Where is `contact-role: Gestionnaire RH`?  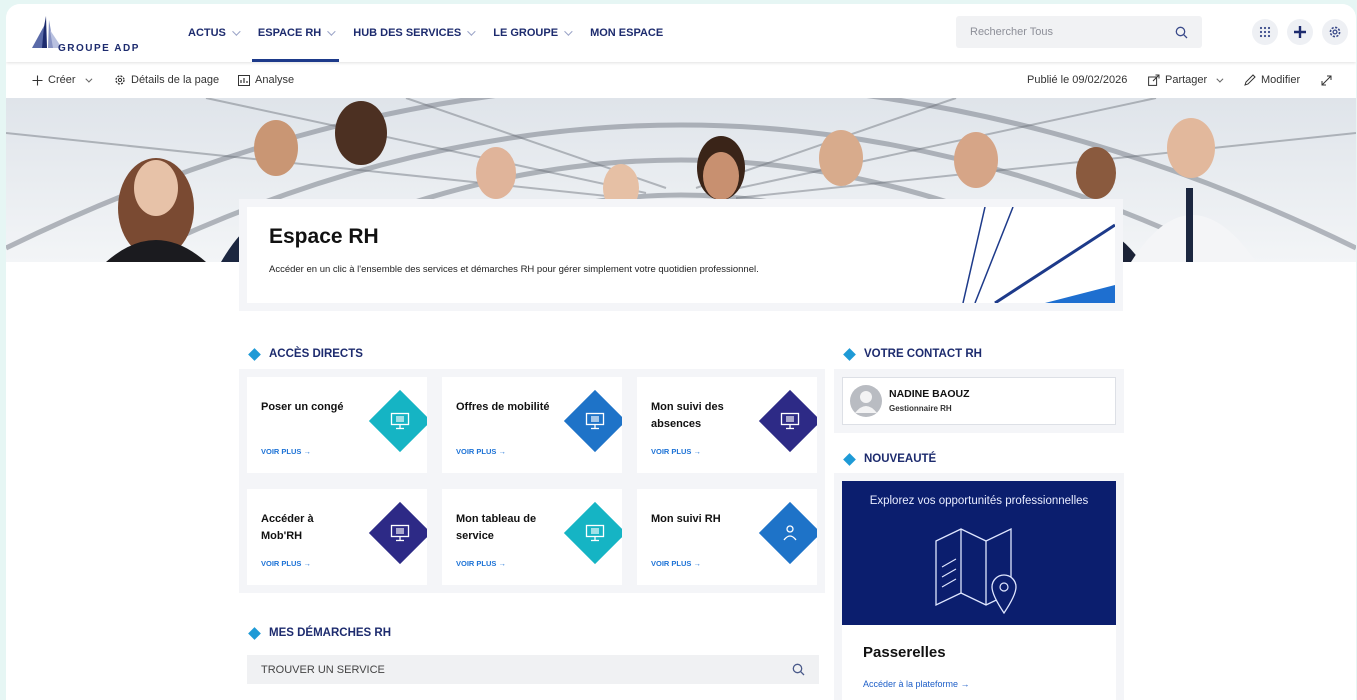 contact-role: Gestionnaire RH is located at coordinates (920, 408).